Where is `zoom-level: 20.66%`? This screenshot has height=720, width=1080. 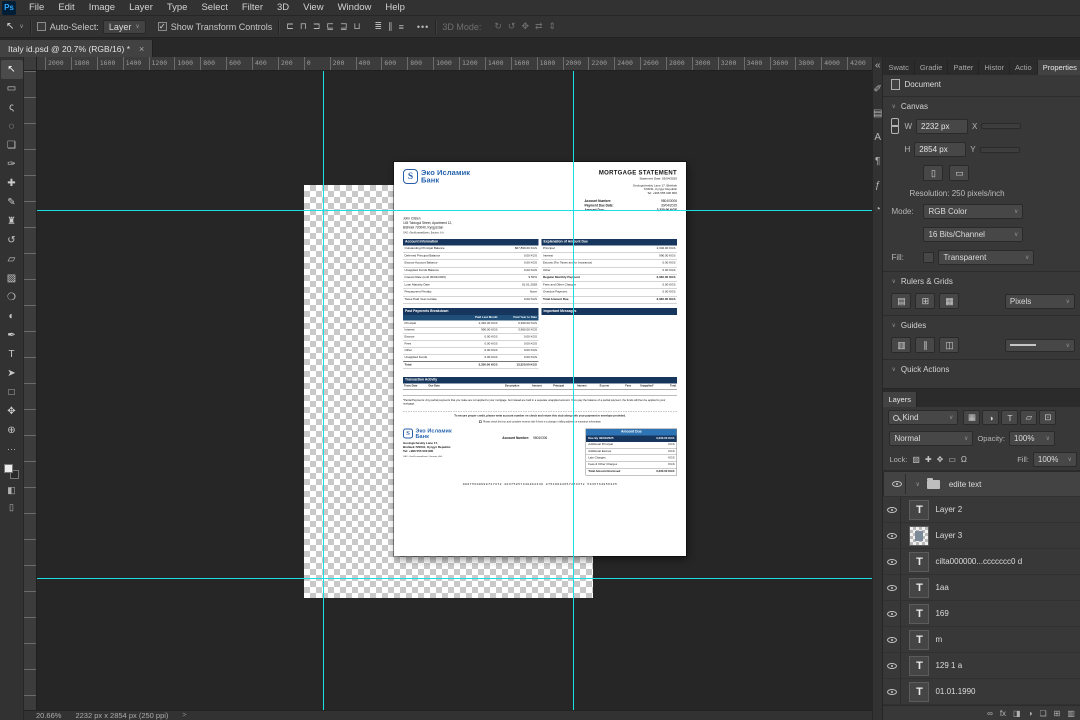
zoom-level: 20.66% is located at coordinates (48, 715).